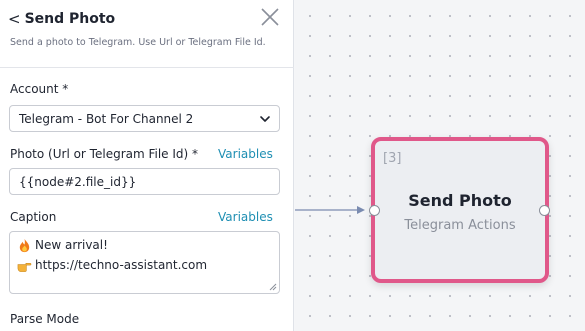 This screenshot has height=331, width=585. What do you see at coordinates (330, 210) in the screenshot?
I see `connection-edge` at bounding box center [330, 210].